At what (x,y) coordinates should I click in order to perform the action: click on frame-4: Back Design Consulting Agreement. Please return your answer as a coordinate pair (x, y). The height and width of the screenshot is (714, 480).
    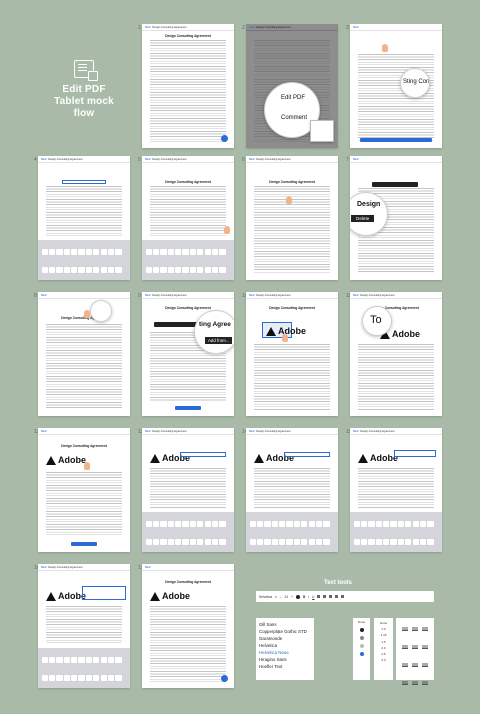
    Looking at the image, I should click on (84, 218).